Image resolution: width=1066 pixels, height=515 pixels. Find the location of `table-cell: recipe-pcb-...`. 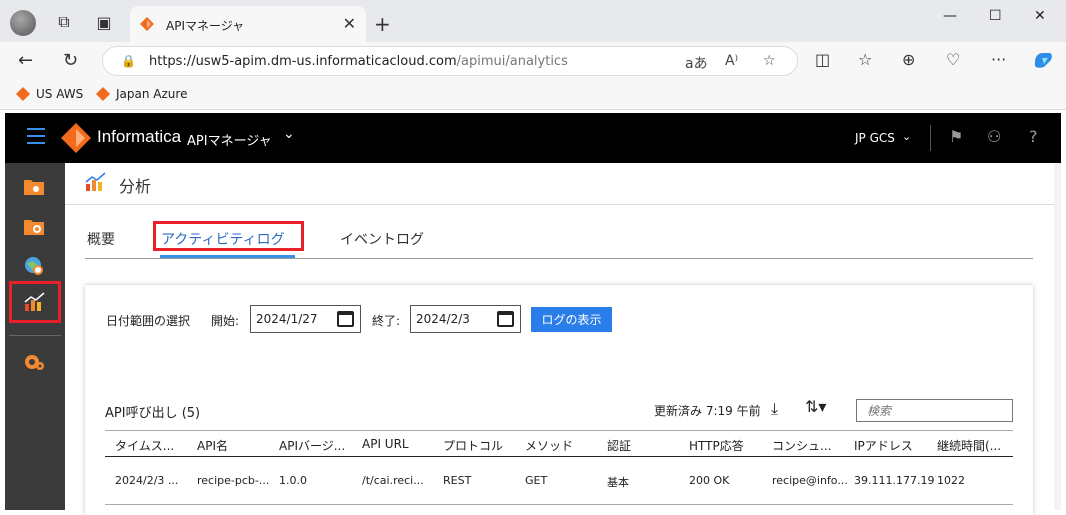

table-cell: recipe-pcb-... is located at coordinates (233, 480).